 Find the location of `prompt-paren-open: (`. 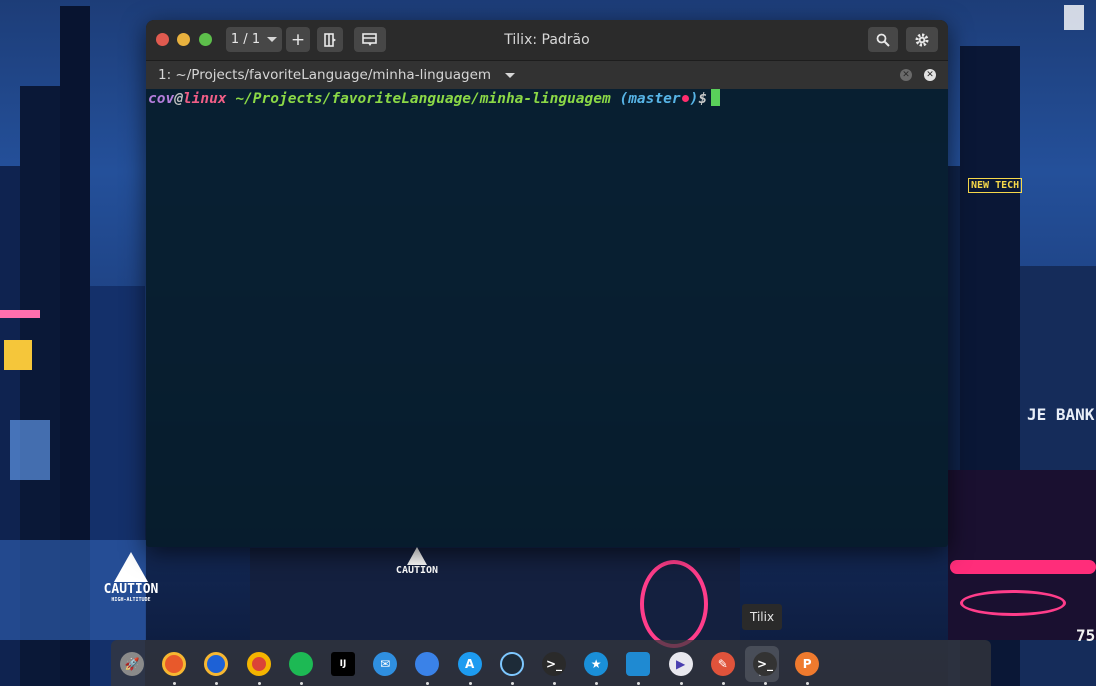

prompt-paren-open: ( is located at coordinates (624, 99).